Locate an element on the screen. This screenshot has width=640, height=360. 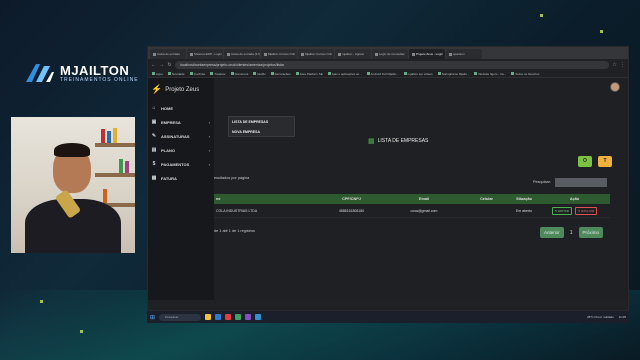
bookmark-label: Document is located at coordinates (241, 73).